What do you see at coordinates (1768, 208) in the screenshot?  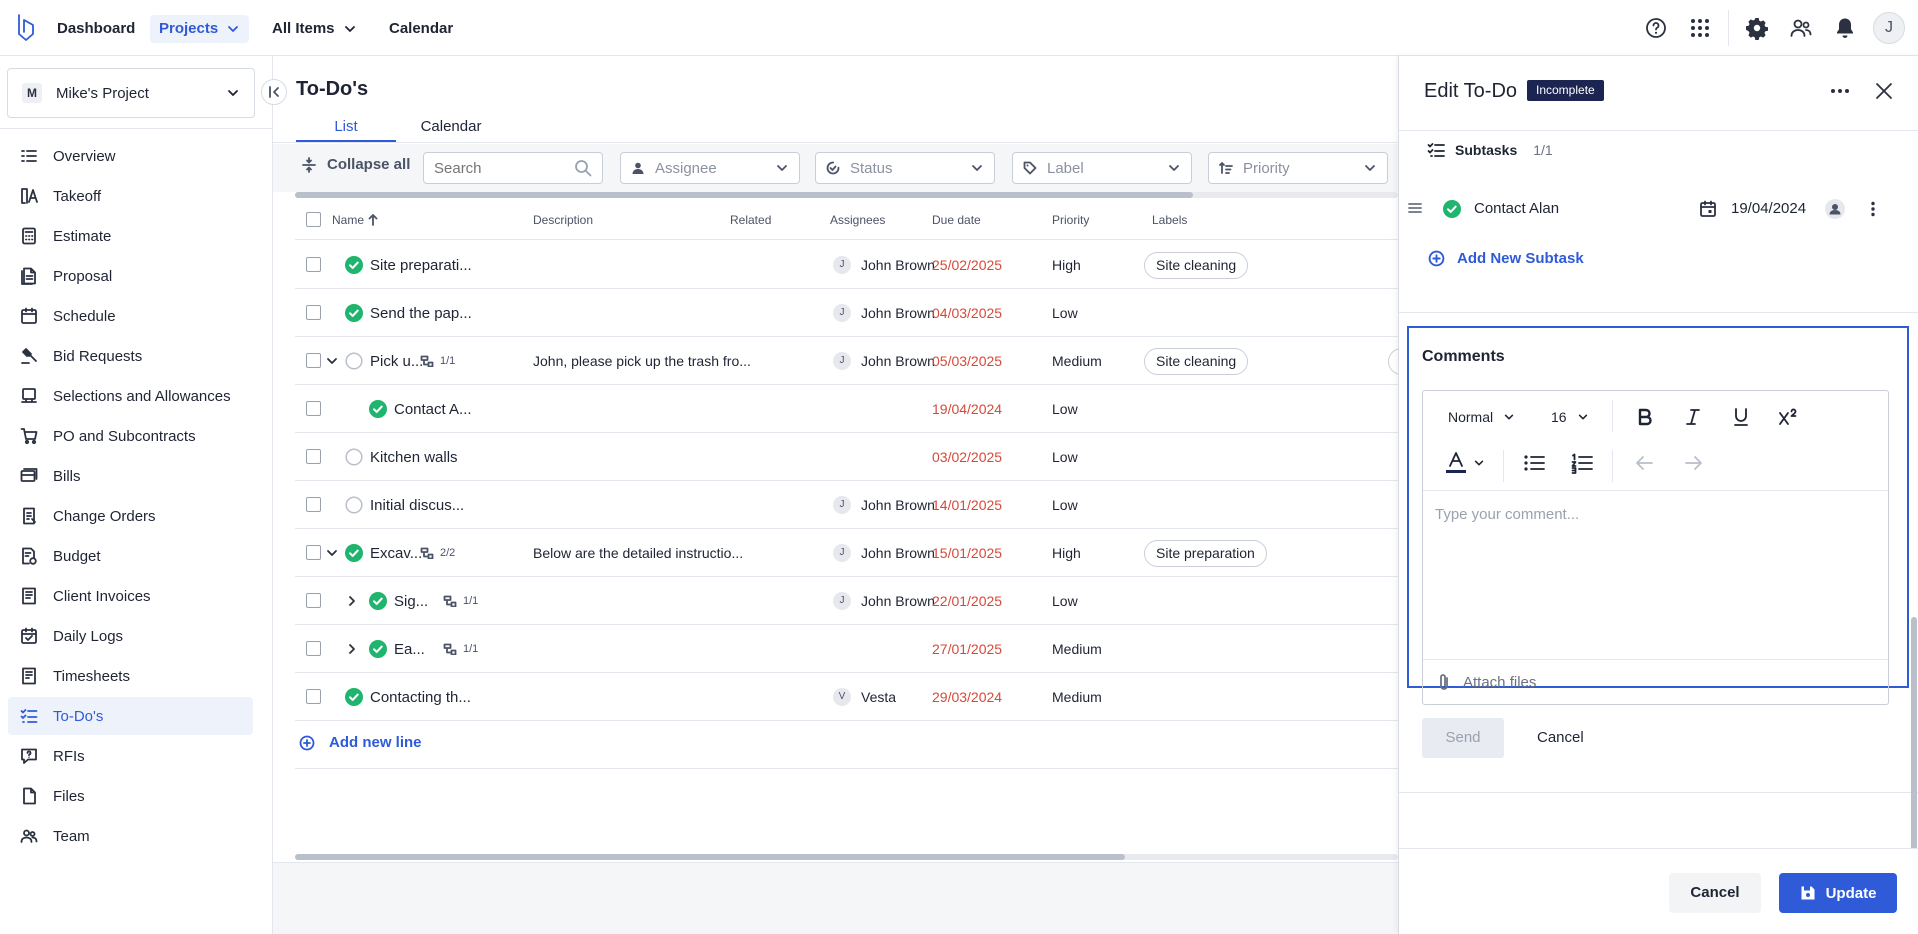 I see `subtask-due-date: 19/04/2024` at bounding box center [1768, 208].